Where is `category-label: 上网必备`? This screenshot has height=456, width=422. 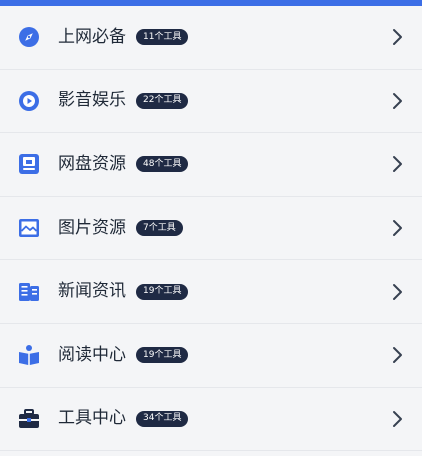
category-label: 上网必备 is located at coordinates (92, 36).